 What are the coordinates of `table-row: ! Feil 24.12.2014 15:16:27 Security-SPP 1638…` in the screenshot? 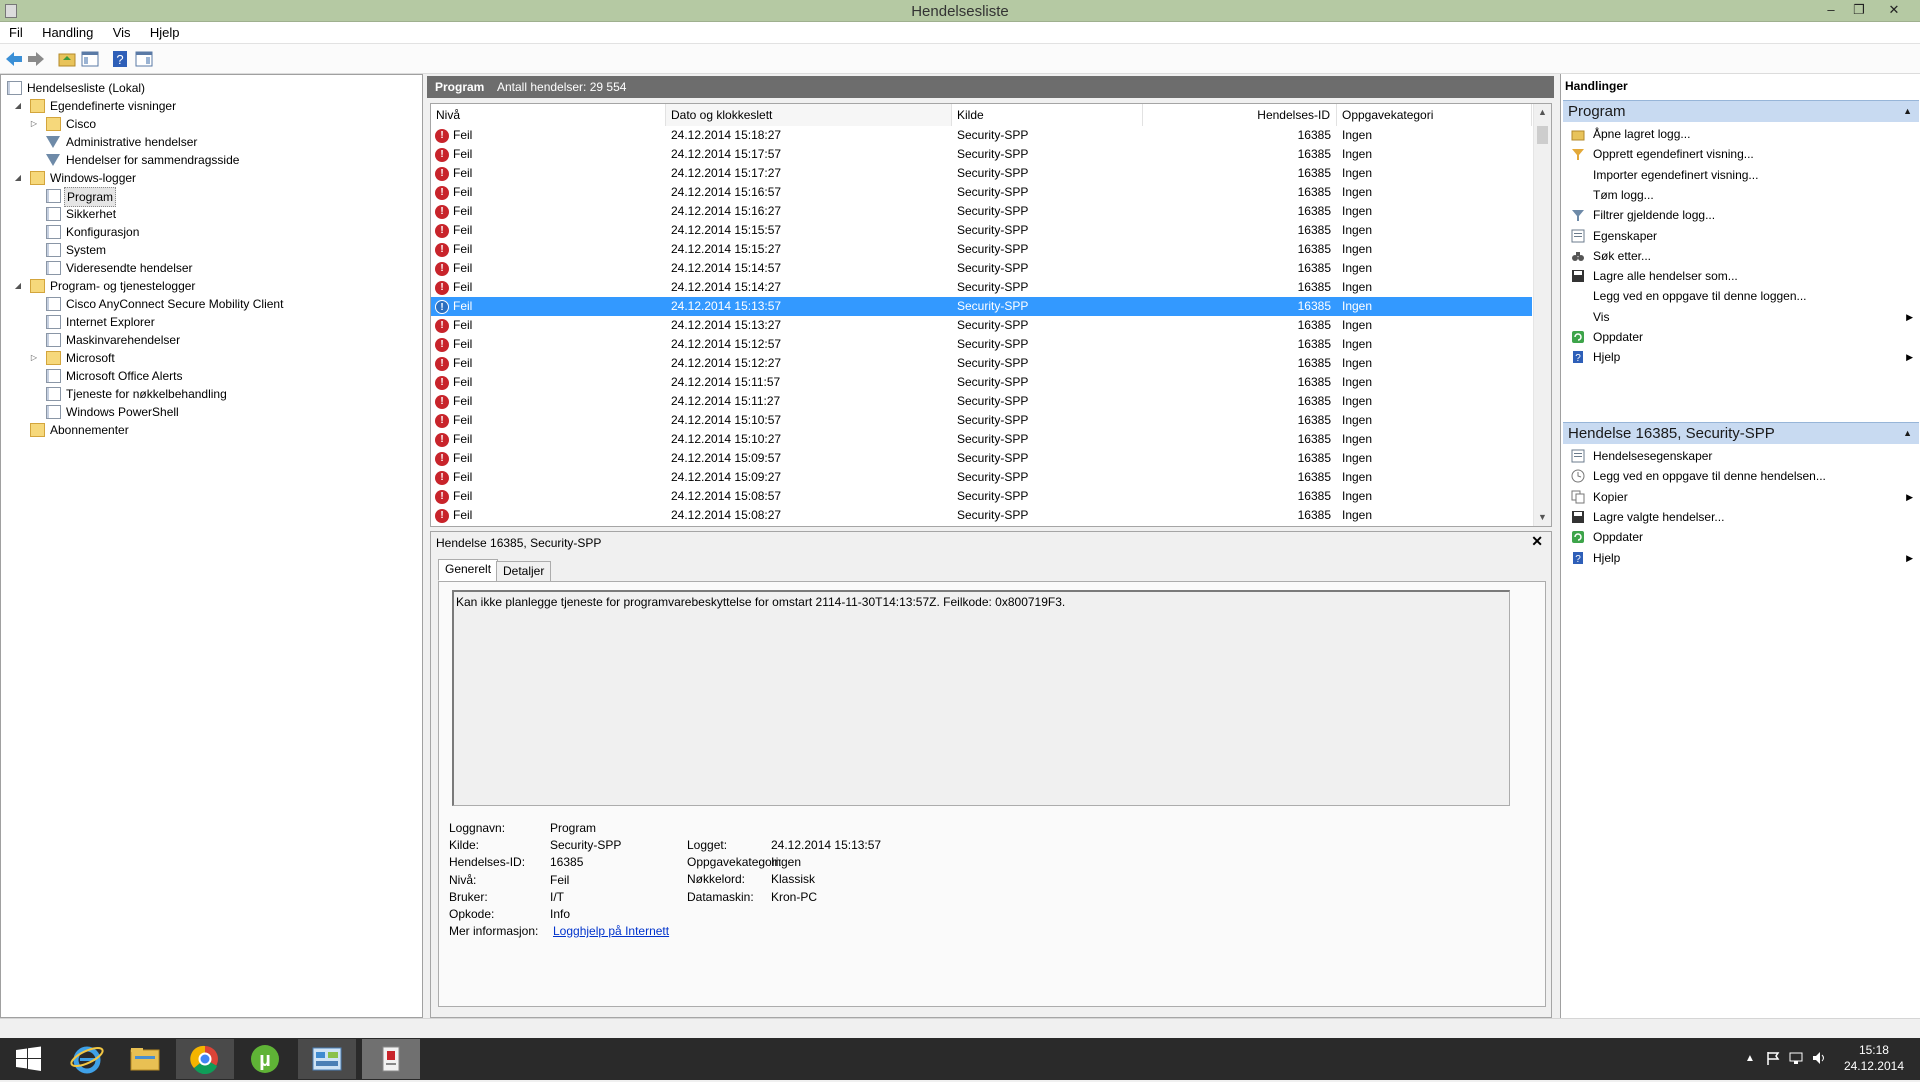 It's located at (981, 211).